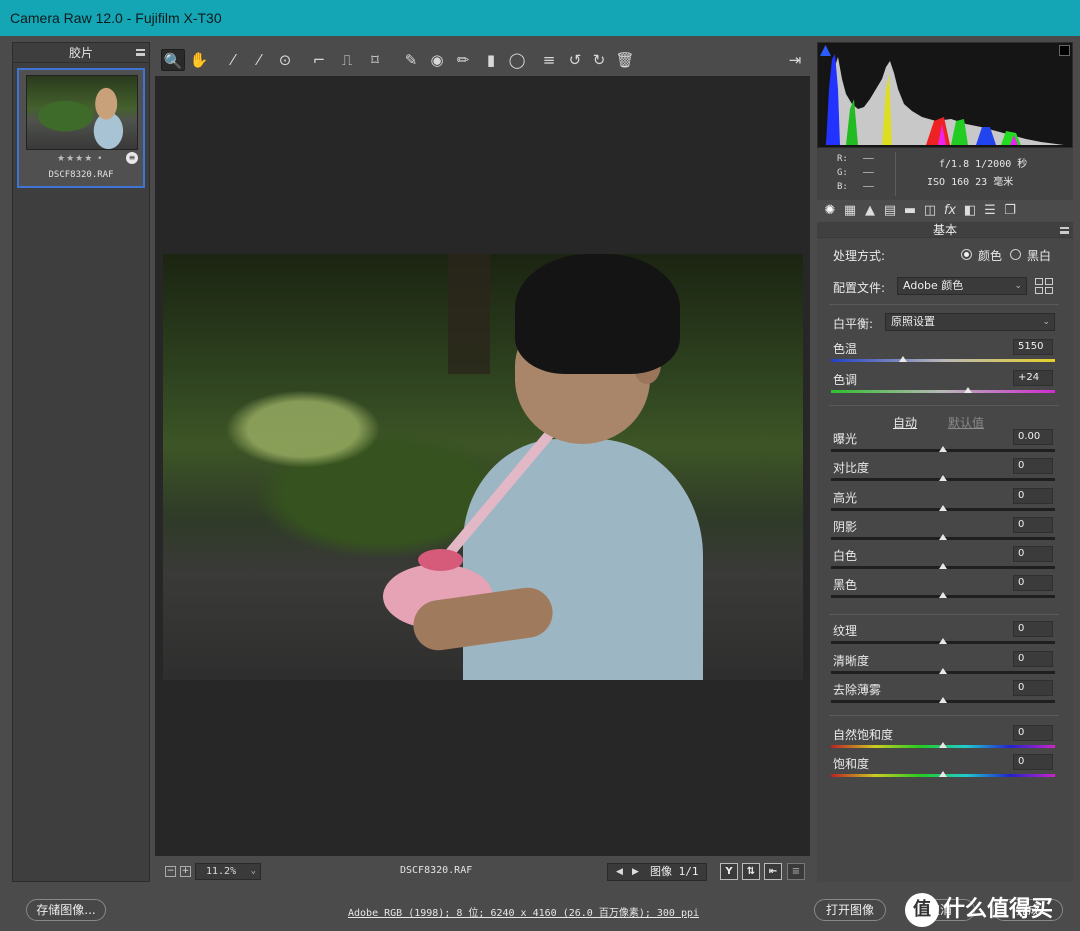 This screenshot has height=931, width=1080. Describe the element at coordinates (199, 60) in the screenshot. I see `hand-icon: ✋` at that location.